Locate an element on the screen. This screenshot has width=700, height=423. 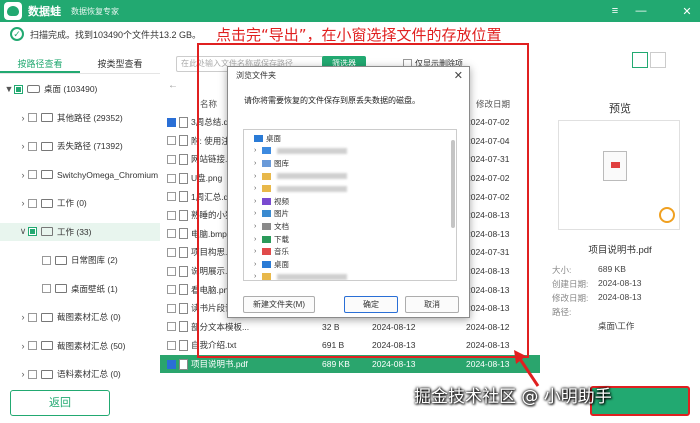
dialog-scrollbar is located at coordinates (453, 184).